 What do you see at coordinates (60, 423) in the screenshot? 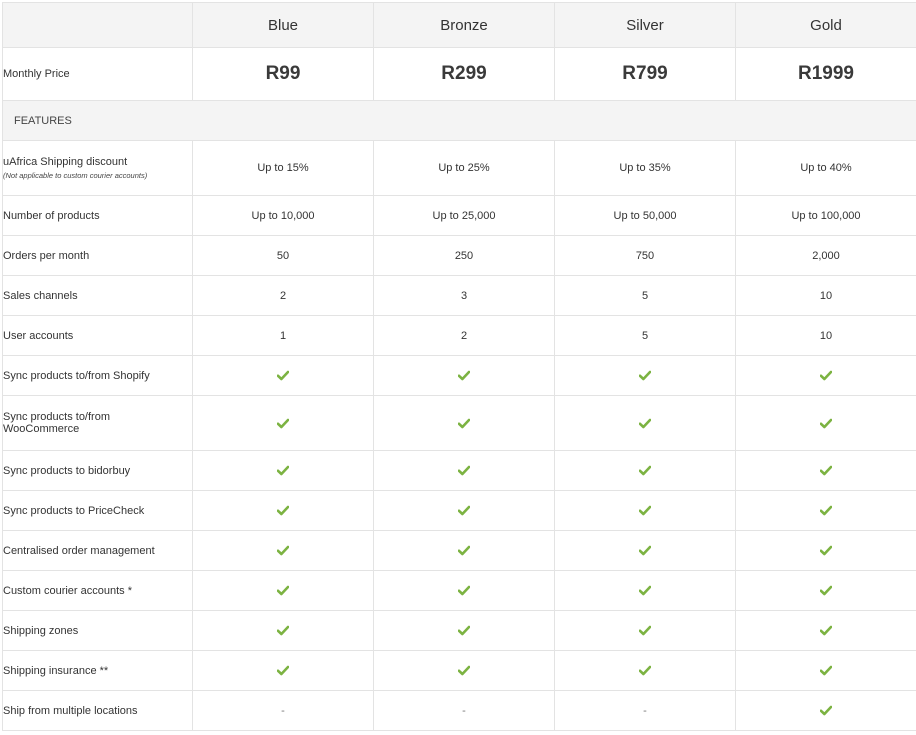
I see `feature-label: Sync products to/from WooCommerce` at bounding box center [60, 423].